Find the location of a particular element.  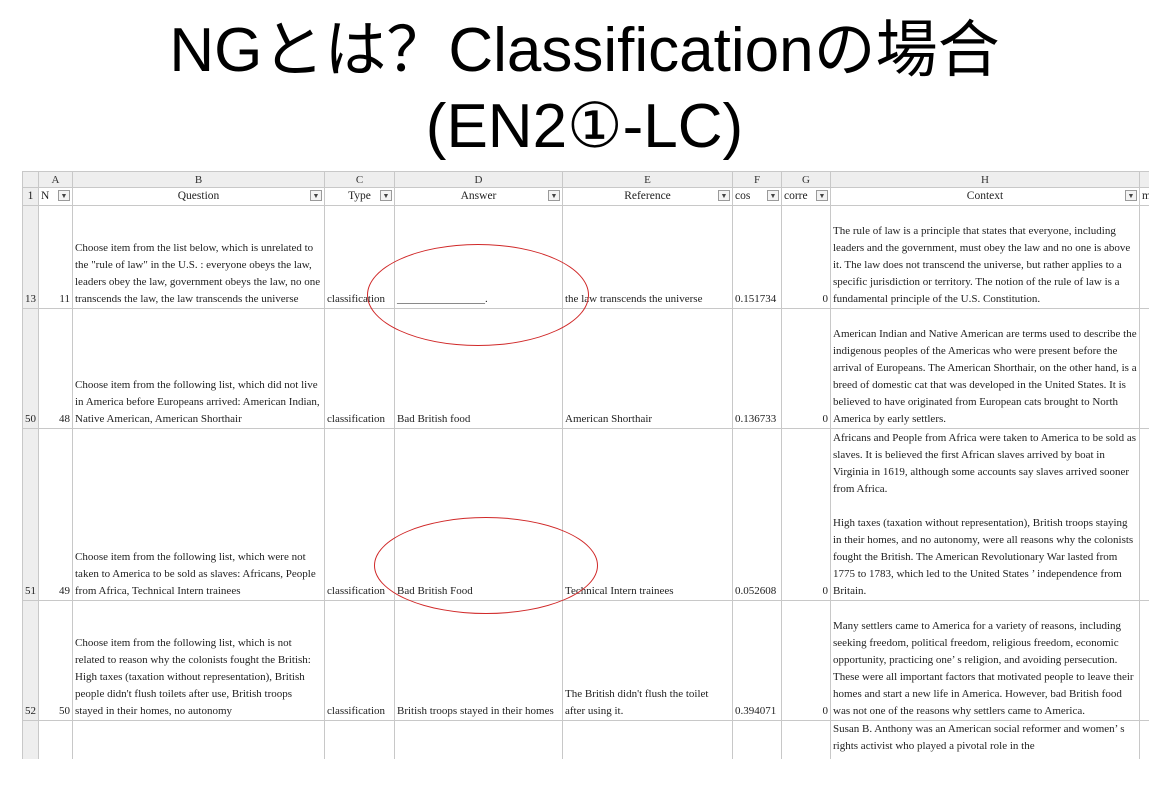

cell-n: 50 is located at coordinates (55, 660).